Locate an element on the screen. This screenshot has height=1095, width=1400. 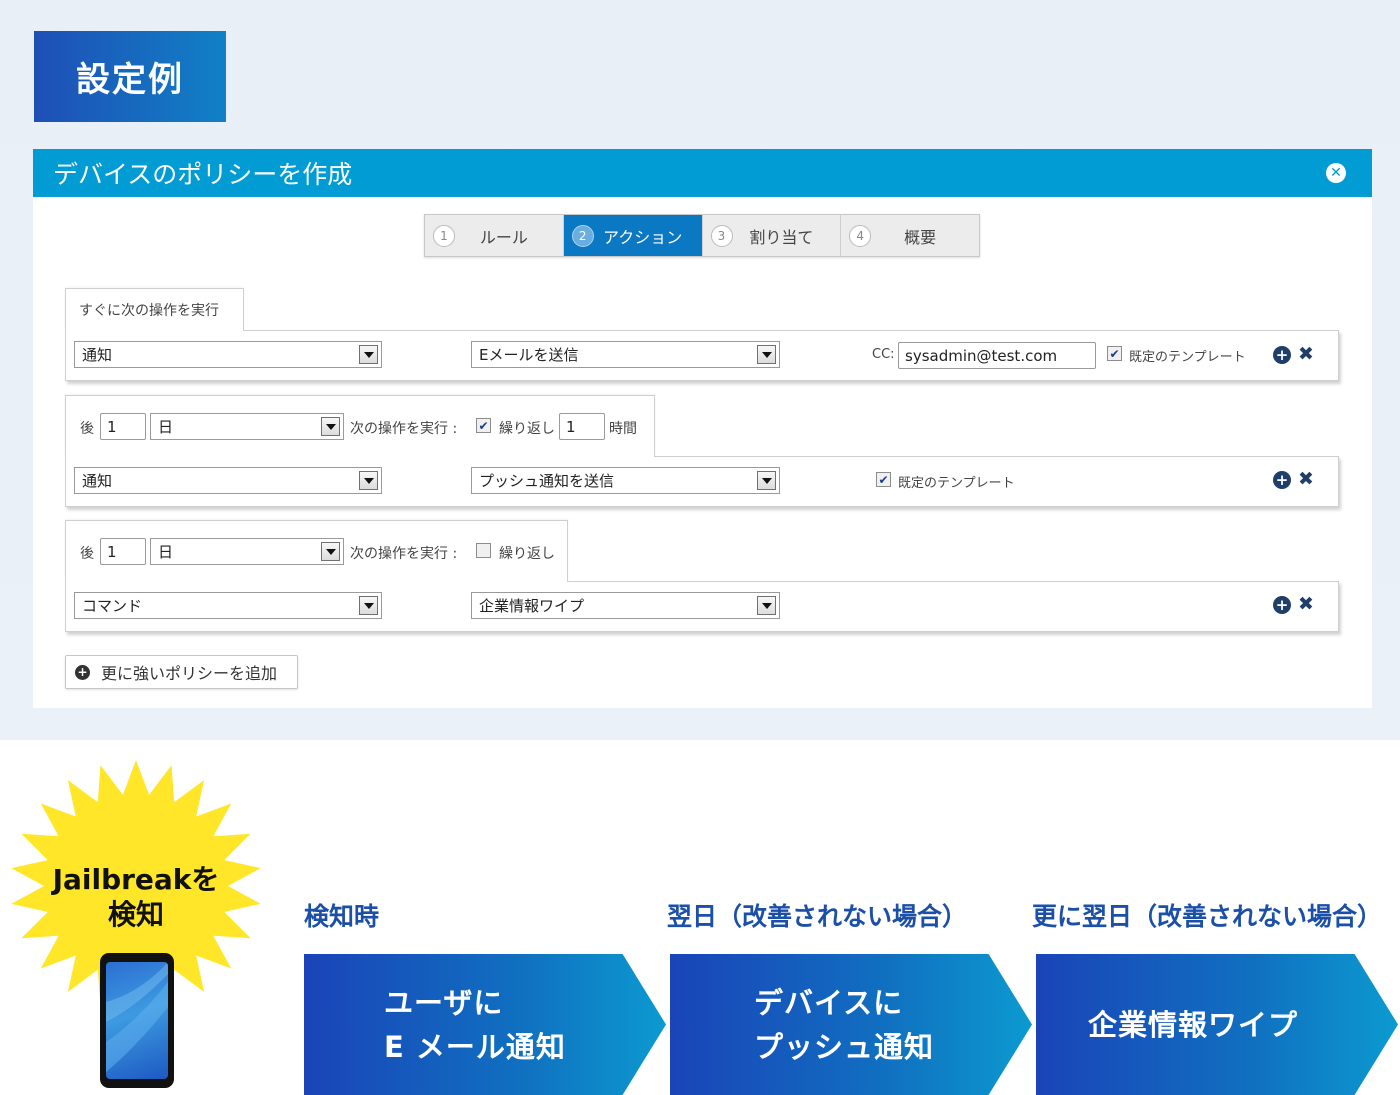
step-action: 2 アクション is located at coordinates (633, 235).